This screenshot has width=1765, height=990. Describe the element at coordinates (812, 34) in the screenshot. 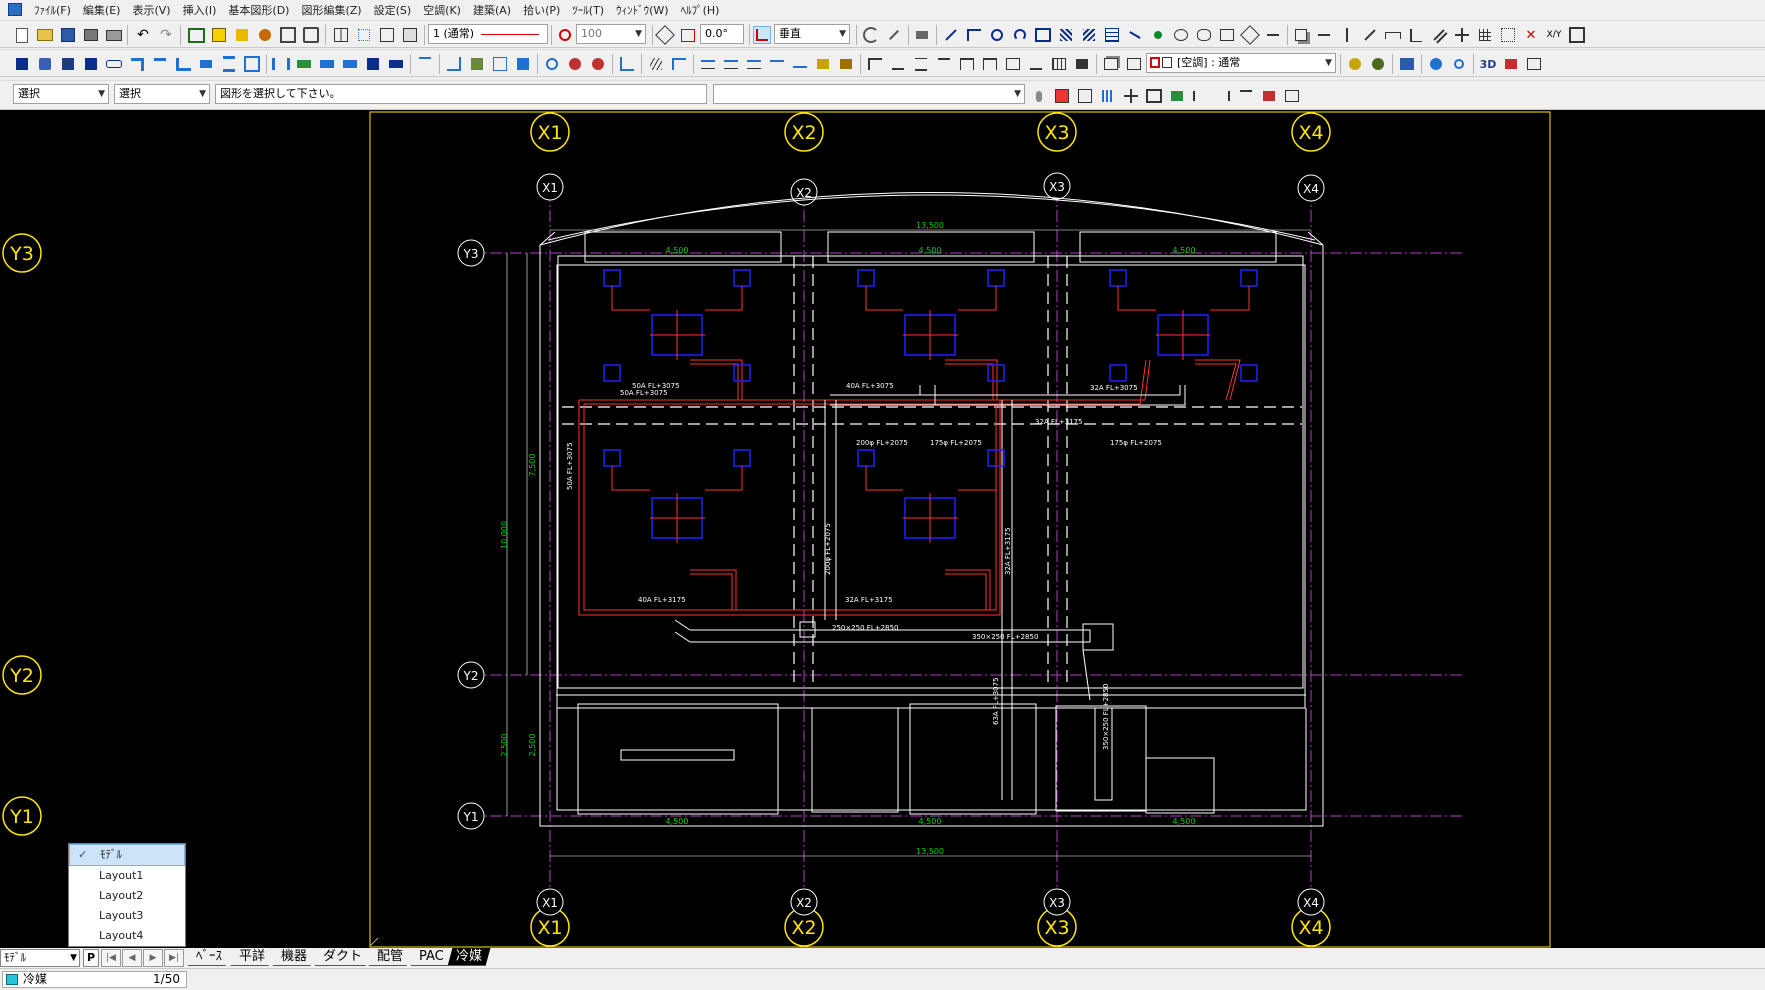

I see `direction-combo: 垂直 ▼` at that location.